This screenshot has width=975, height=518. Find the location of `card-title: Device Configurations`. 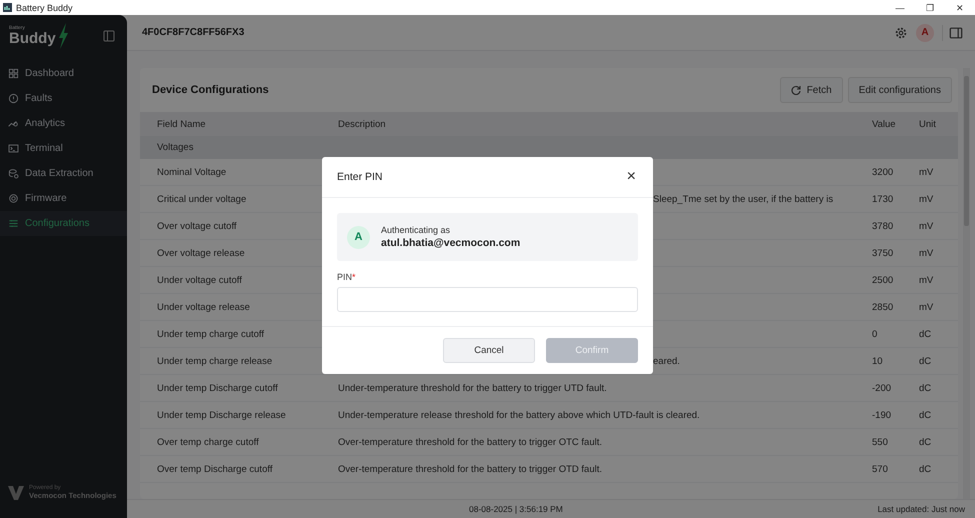

card-title: Device Configurations is located at coordinates (211, 90).